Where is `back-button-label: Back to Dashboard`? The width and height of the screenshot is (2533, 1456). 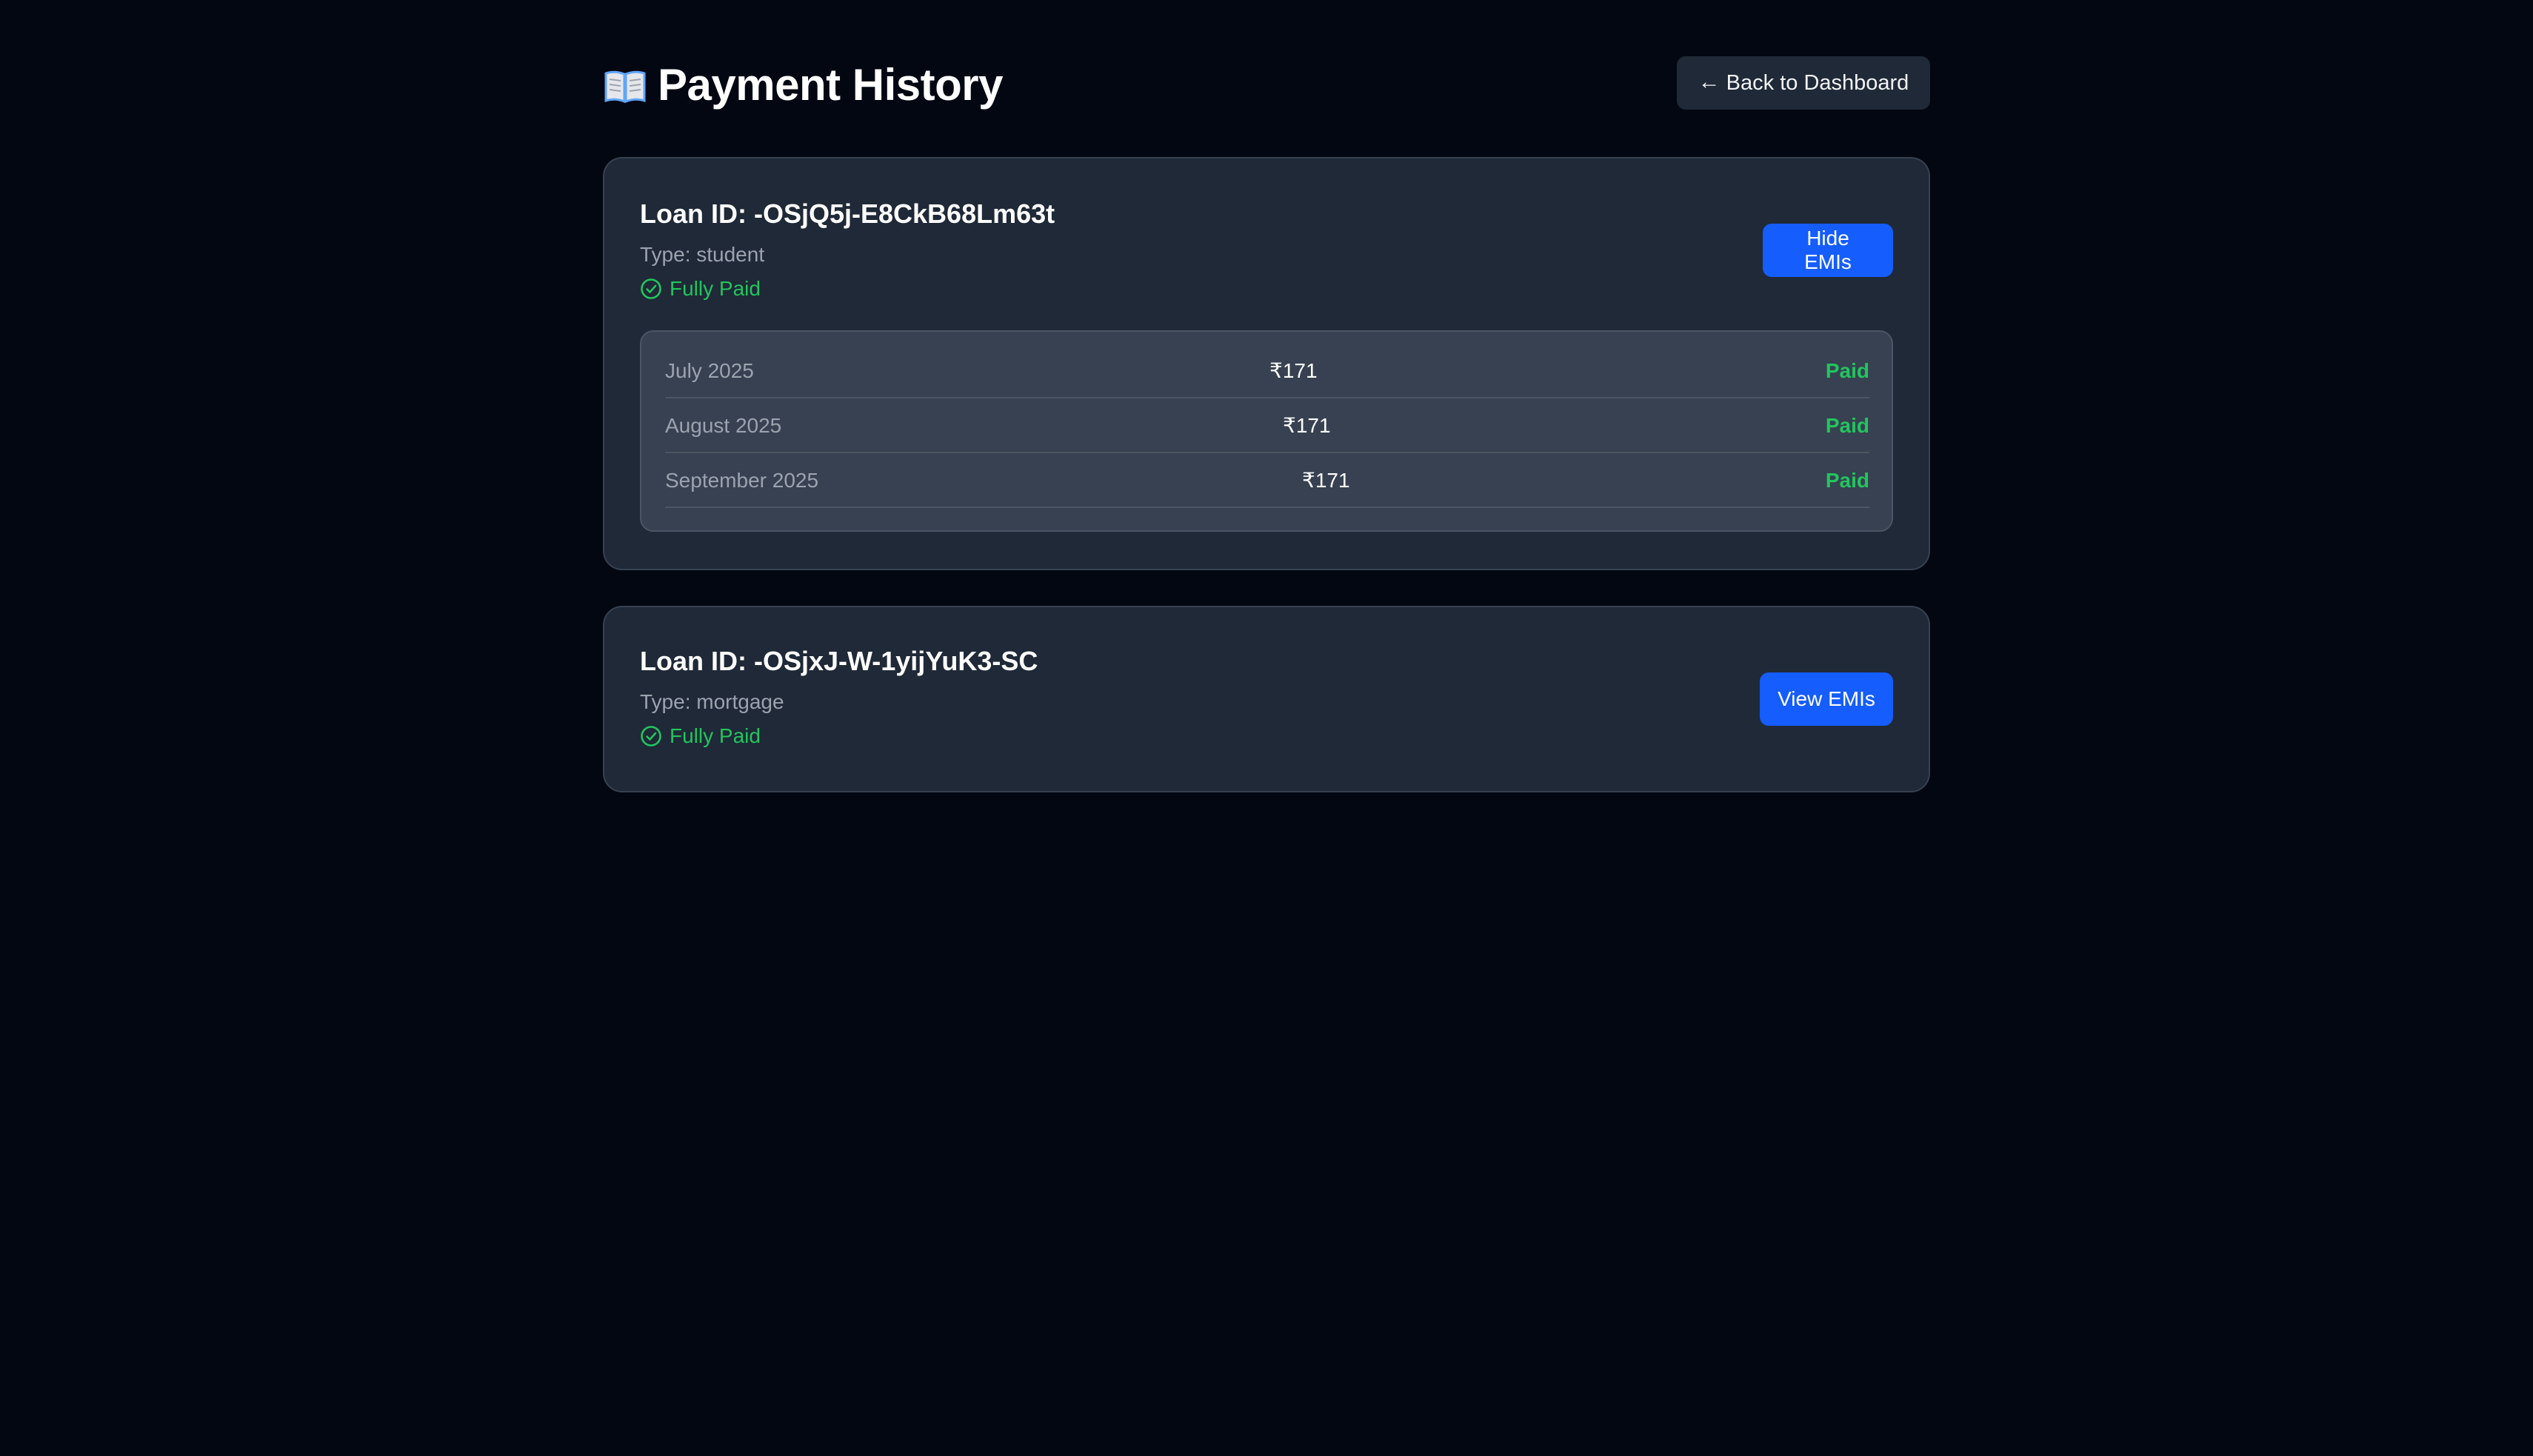
back-button-label: Back to Dashboard is located at coordinates (1817, 82).